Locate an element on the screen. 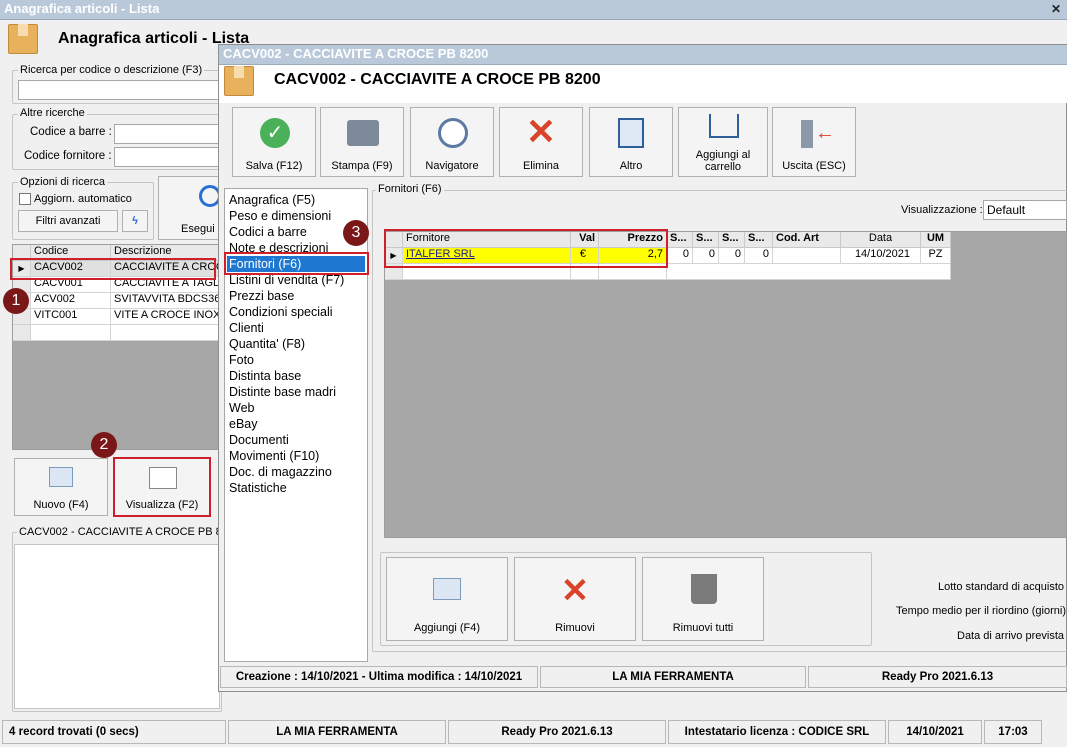 The width and height of the screenshot is (1067, 747). exit-button: ← Uscita (ESC) is located at coordinates (814, 142).